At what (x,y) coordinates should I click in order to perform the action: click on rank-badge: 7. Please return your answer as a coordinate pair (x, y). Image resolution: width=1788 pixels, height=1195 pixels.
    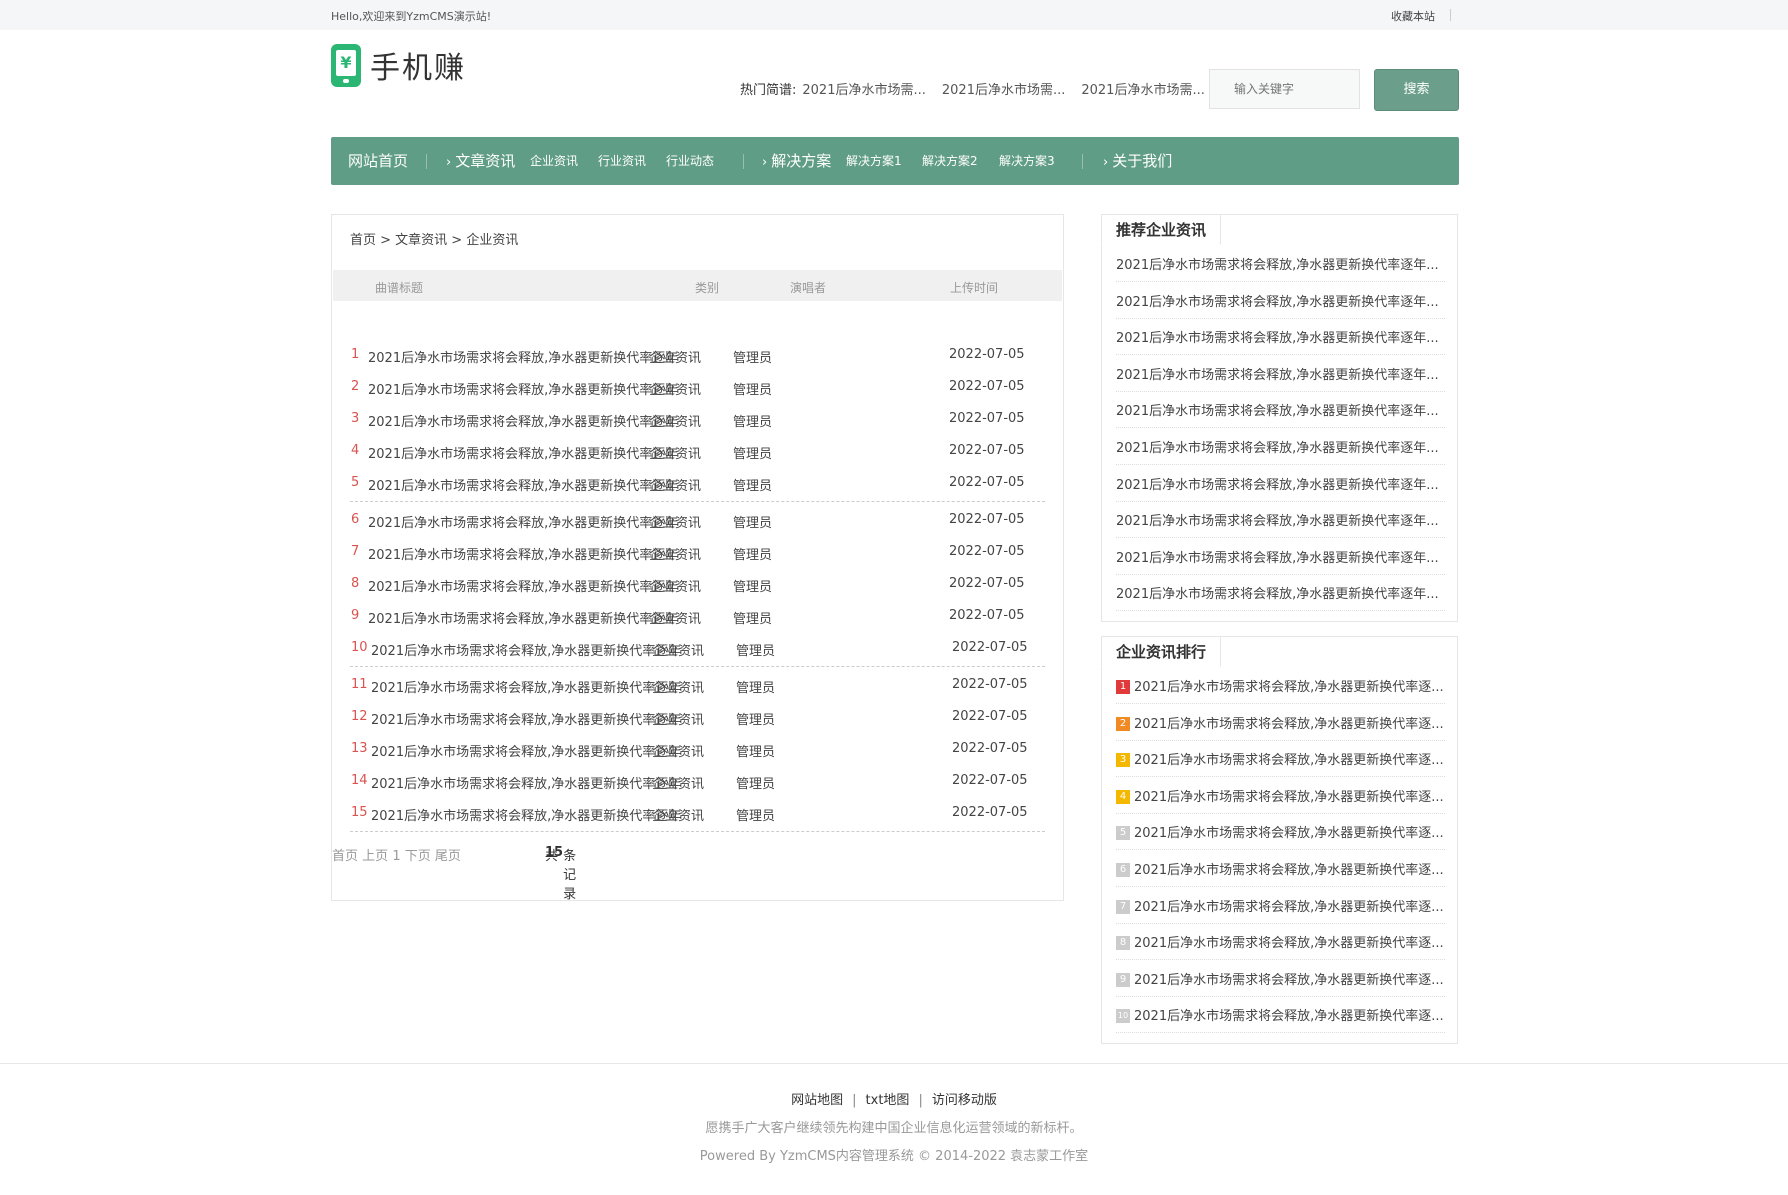
    Looking at the image, I should click on (1123, 906).